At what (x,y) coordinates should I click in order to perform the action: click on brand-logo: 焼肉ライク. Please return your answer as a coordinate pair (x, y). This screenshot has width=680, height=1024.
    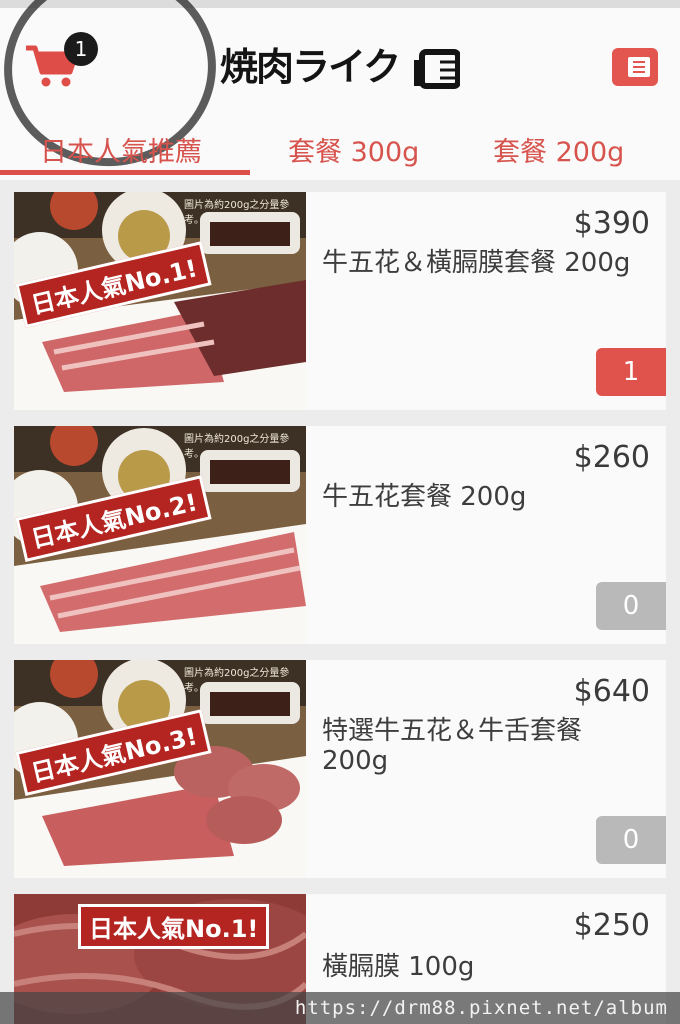
    Looking at the image, I should click on (340, 67).